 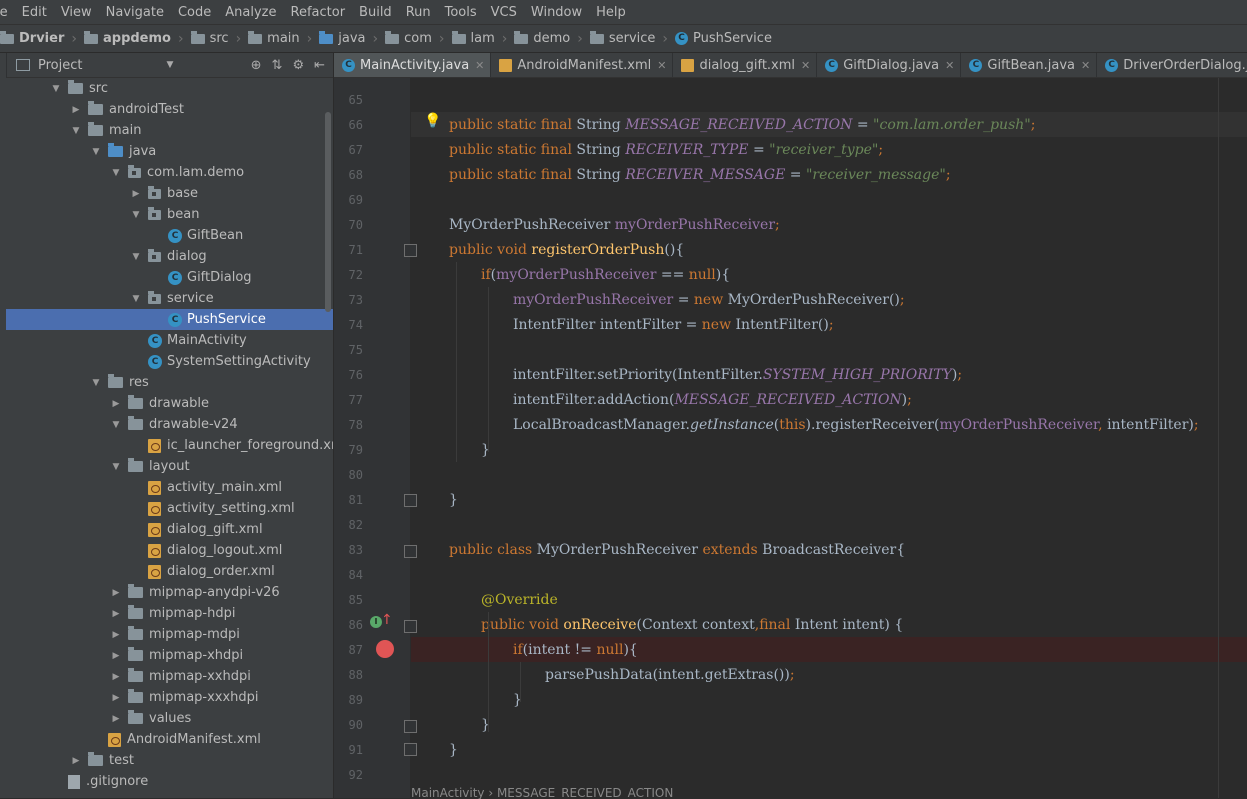 What do you see at coordinates (169, 403) in the screenshot?
I see `tree-item: ▶ drawable` at bounding box center [169, 403].